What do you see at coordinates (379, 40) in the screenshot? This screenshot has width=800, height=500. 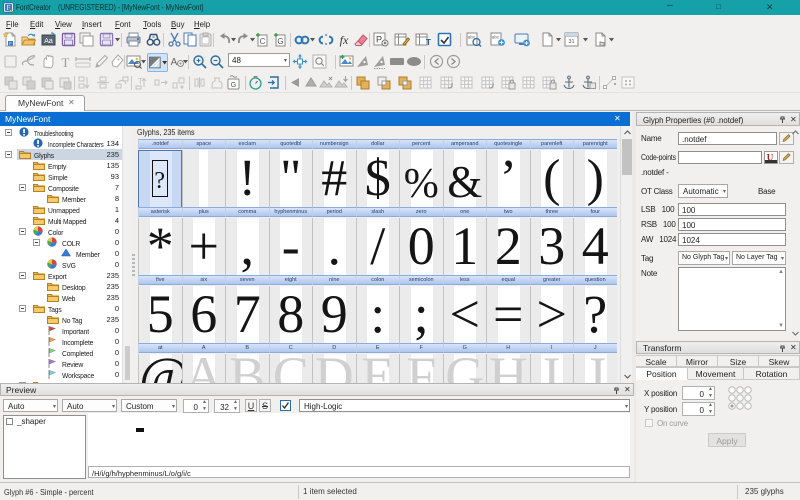 I see `svg-text: P` at bounding box center [379, 40].